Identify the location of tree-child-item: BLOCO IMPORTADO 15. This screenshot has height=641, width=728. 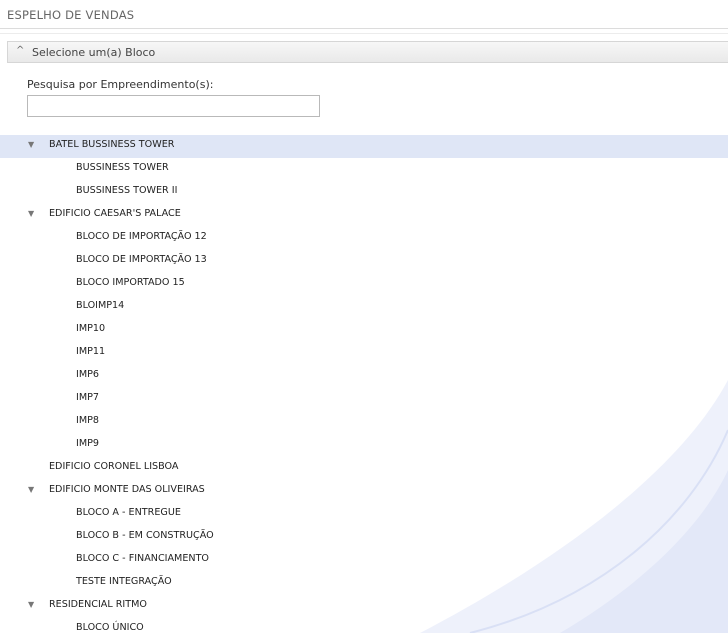
(364, 284).